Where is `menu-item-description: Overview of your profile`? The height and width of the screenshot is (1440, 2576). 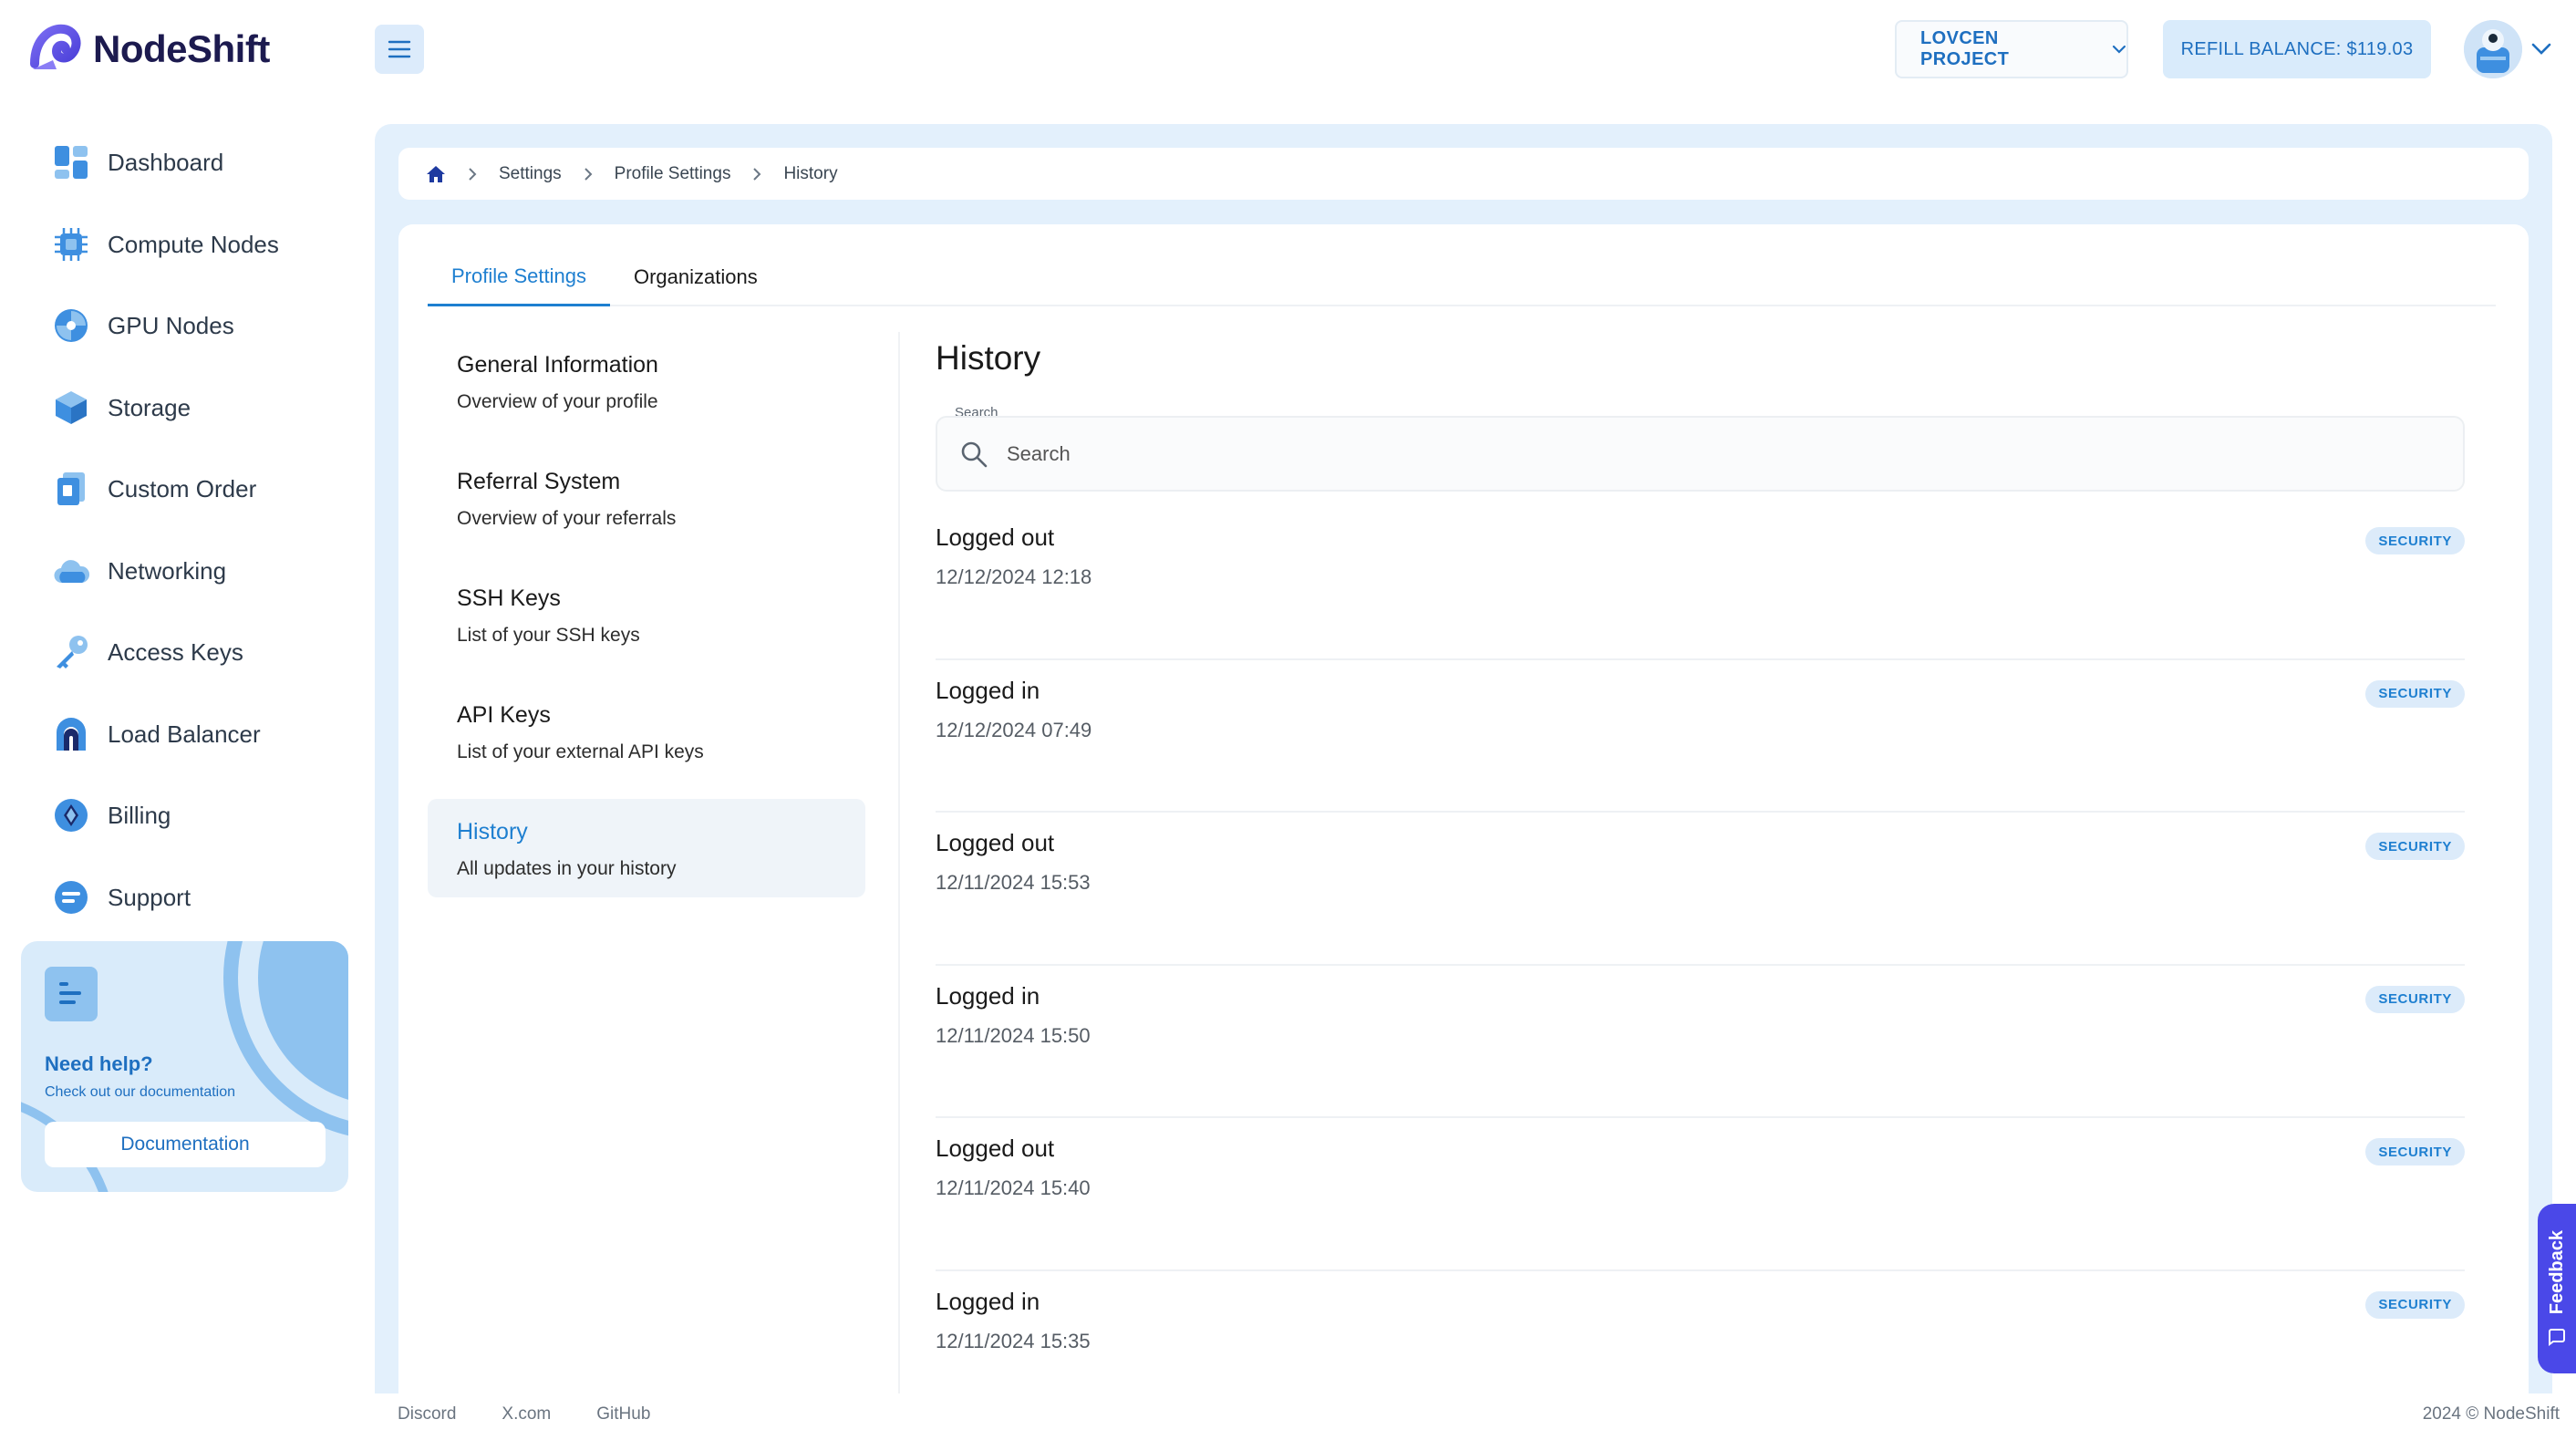
menu-item-description: Overview of your profile is located at coordinates (557, 401).